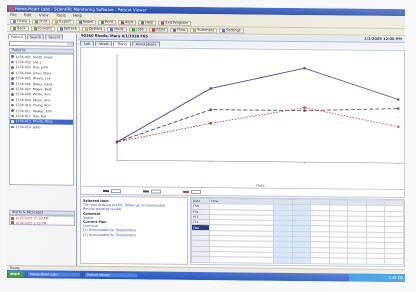 This screenshot has width=416, height=292. What do you see at coordinates (16, 274) in the screenshot?
I see `start-button: start` at bounding box center [16, 274].